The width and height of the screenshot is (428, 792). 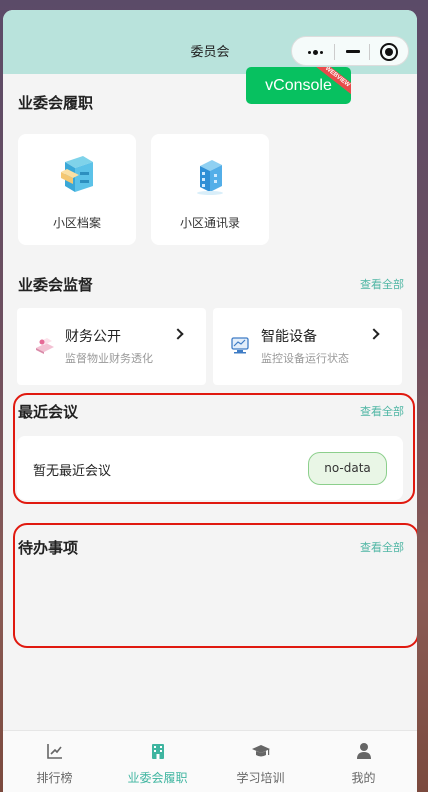 What do you see at coordinates (260, 761) in the screenshot?
I see `tab-learning: 学习培训` at bounding box center [260, 761].